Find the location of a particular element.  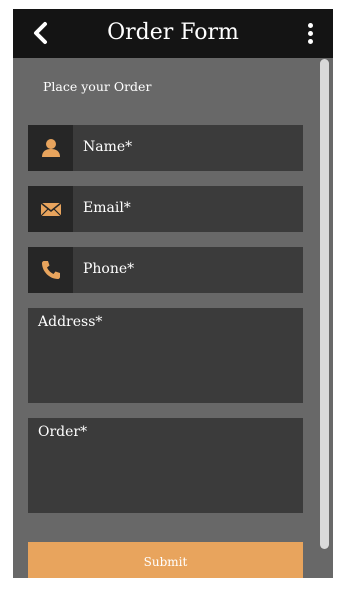

order-textarea: Order* is located at coordinates (165, 465).